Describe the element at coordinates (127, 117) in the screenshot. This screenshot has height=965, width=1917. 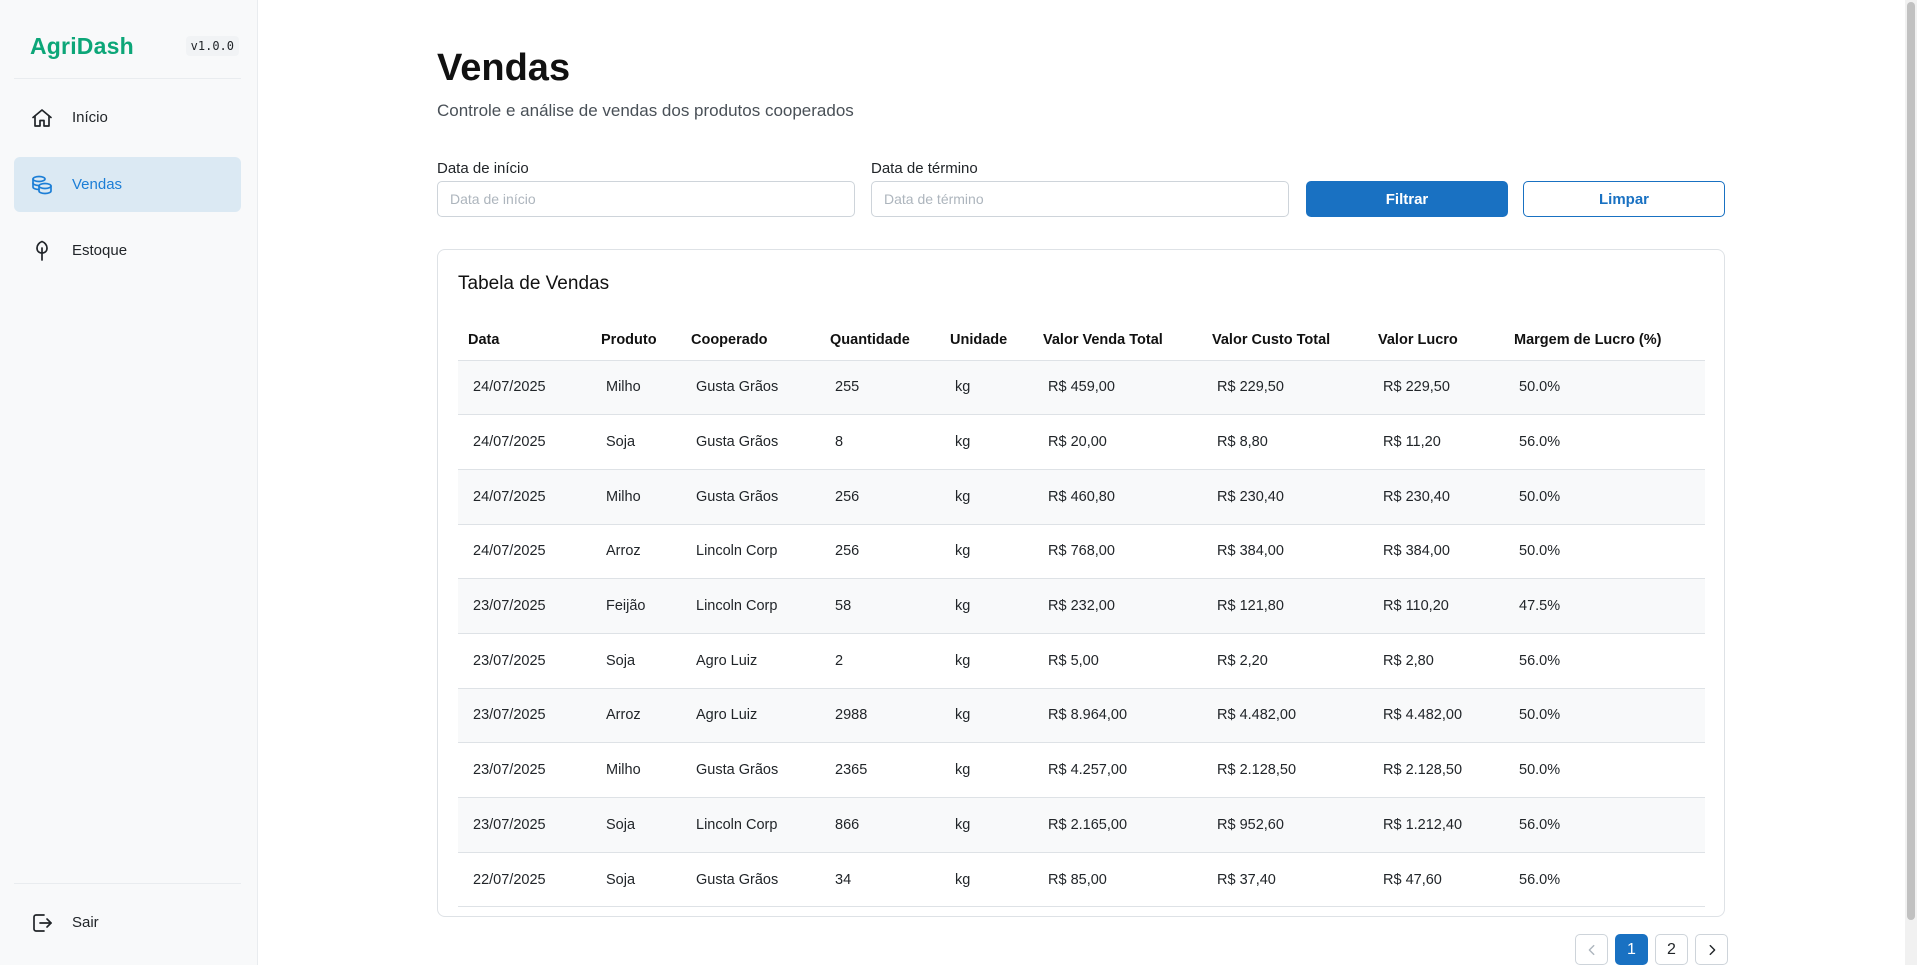
I see `sidebar-item-inicio: Início` at that location.